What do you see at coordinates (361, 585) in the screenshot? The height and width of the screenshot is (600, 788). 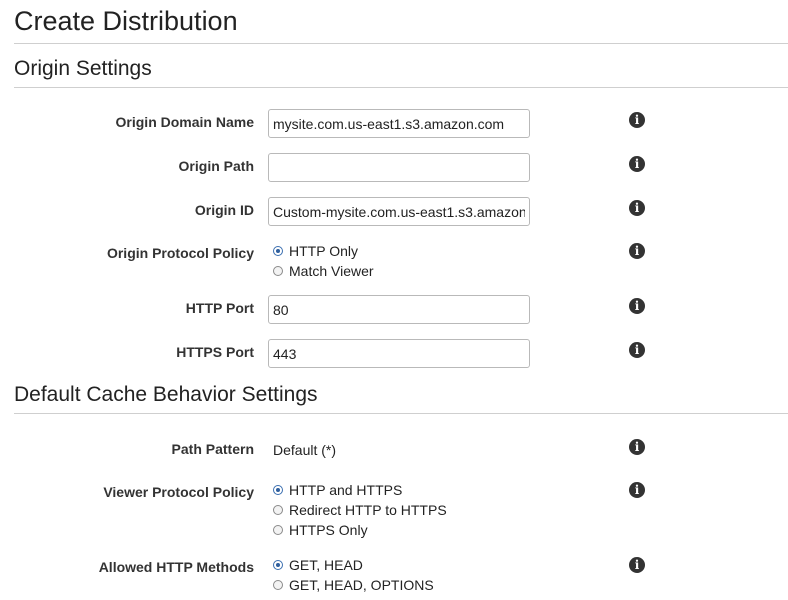 I see `radio-label: GET, HEAD, OPTIONS` at bounding box center [361, 585].